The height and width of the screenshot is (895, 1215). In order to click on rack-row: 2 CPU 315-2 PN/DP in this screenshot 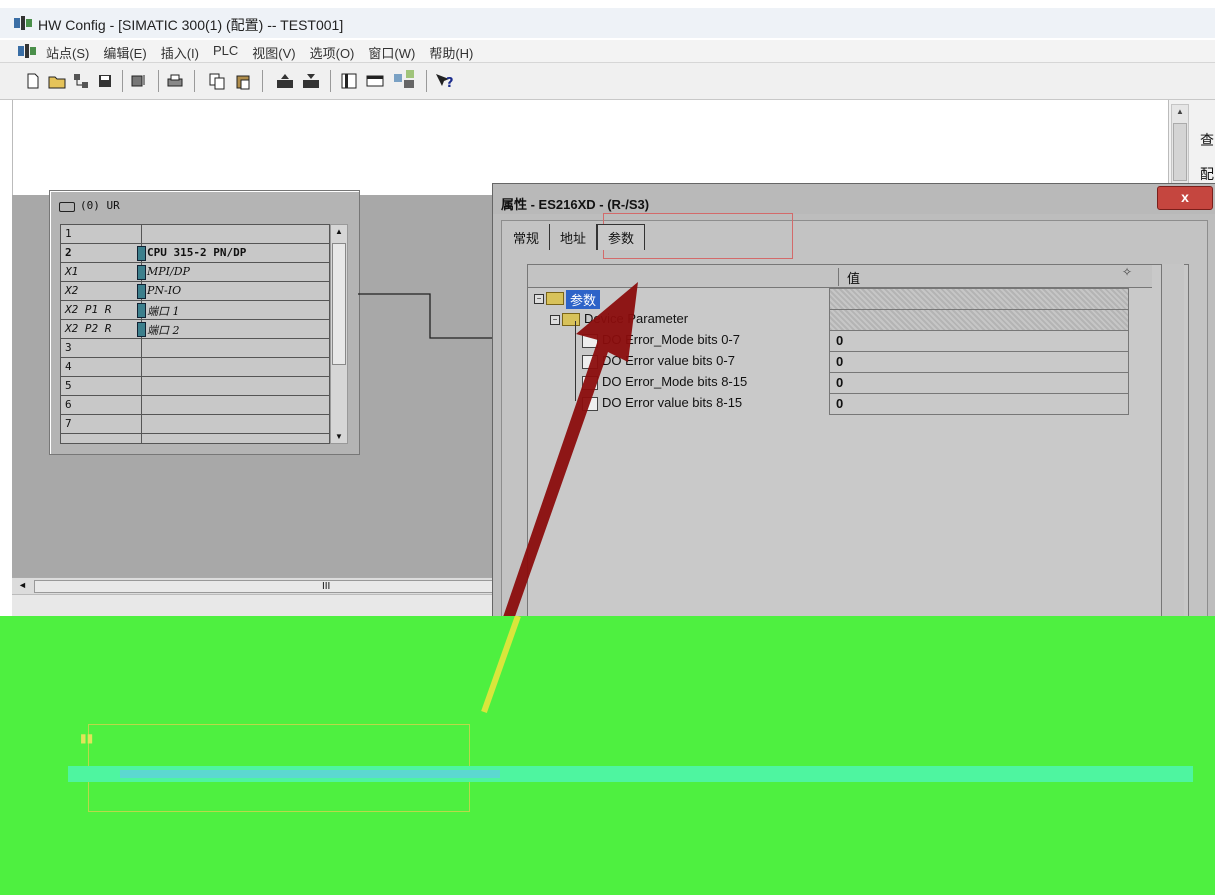, I will do `click(195, 253)`.